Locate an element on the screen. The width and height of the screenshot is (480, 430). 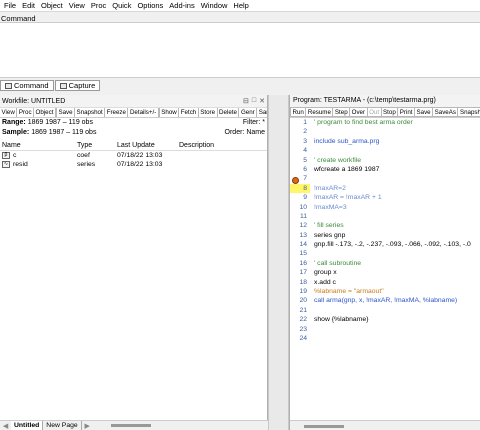
line-text: ' create workfile is located at coordinates (338, 160).